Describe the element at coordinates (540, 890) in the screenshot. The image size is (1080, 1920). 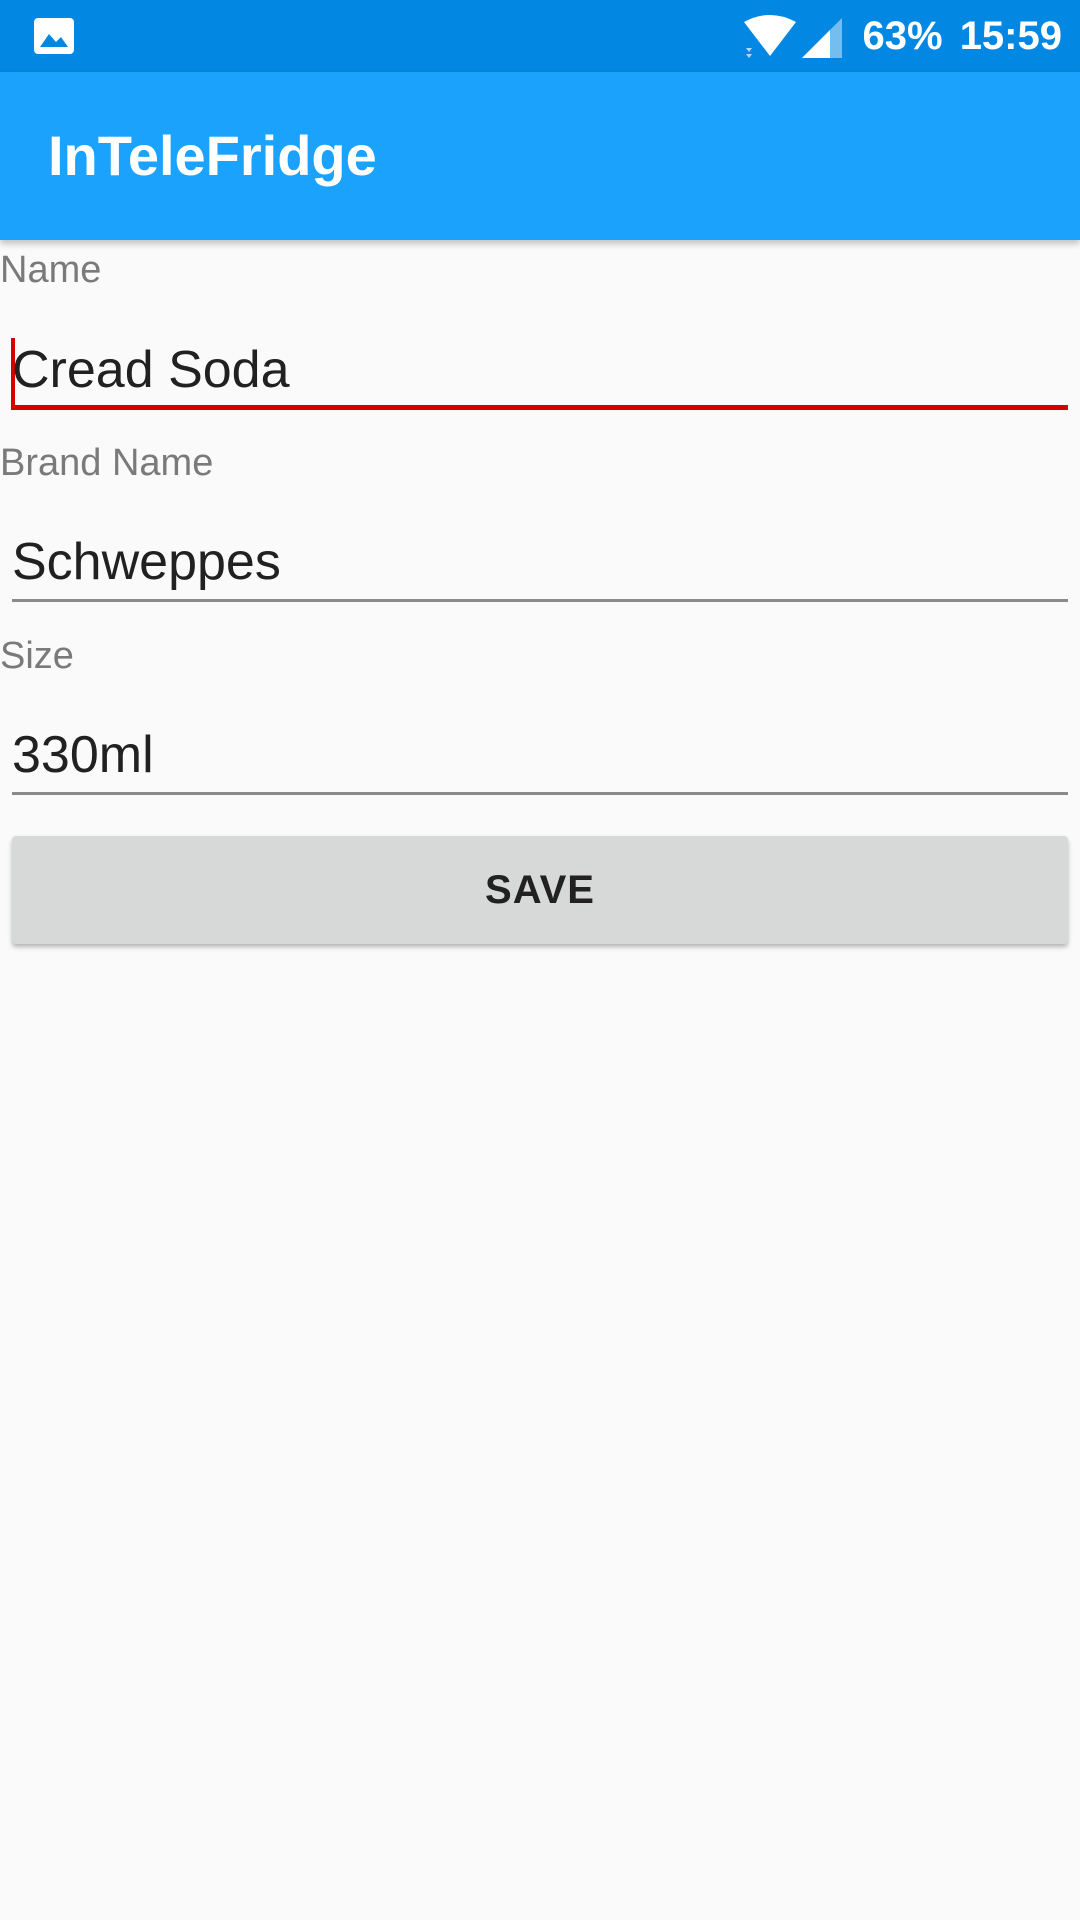
I see `save-button: SAVE` at that location.